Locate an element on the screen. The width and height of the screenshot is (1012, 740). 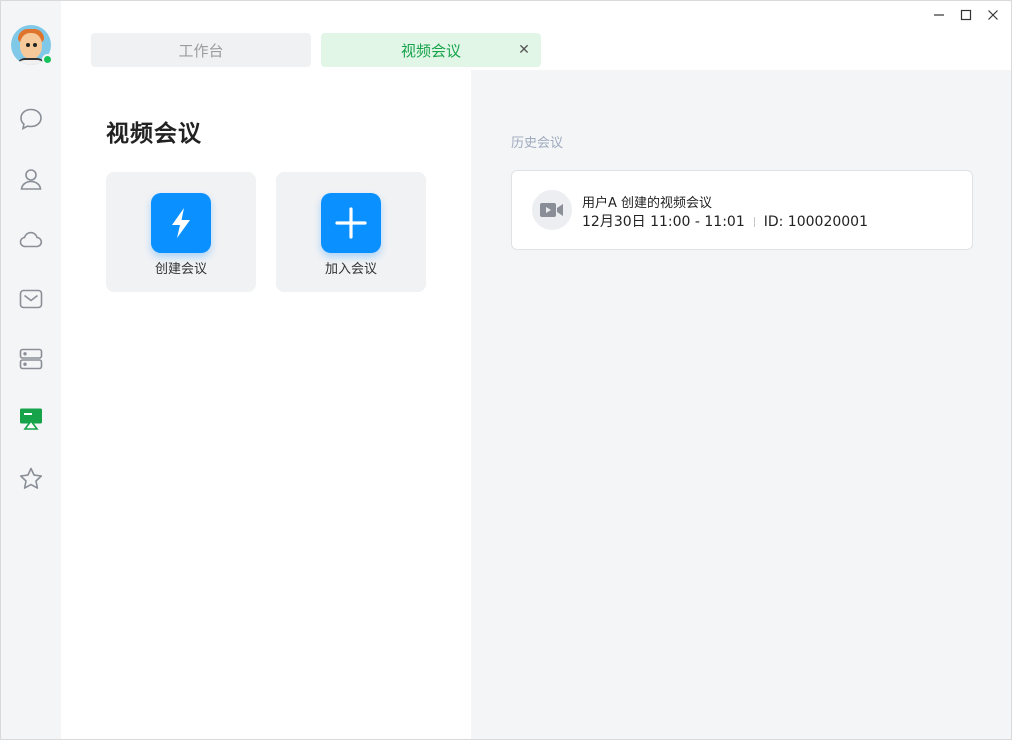
meeting-meta: 12月30日 11:00 - 11:01 ID: 100020001 is located at coordinates (725, 221).